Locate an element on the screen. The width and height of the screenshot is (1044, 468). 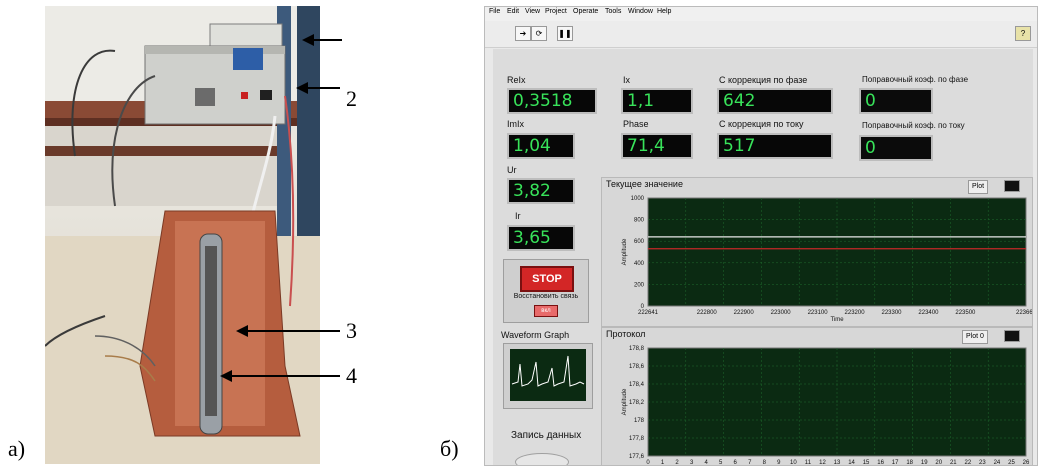
imlx-display: 1,04 is located at coordinates (541, 146).